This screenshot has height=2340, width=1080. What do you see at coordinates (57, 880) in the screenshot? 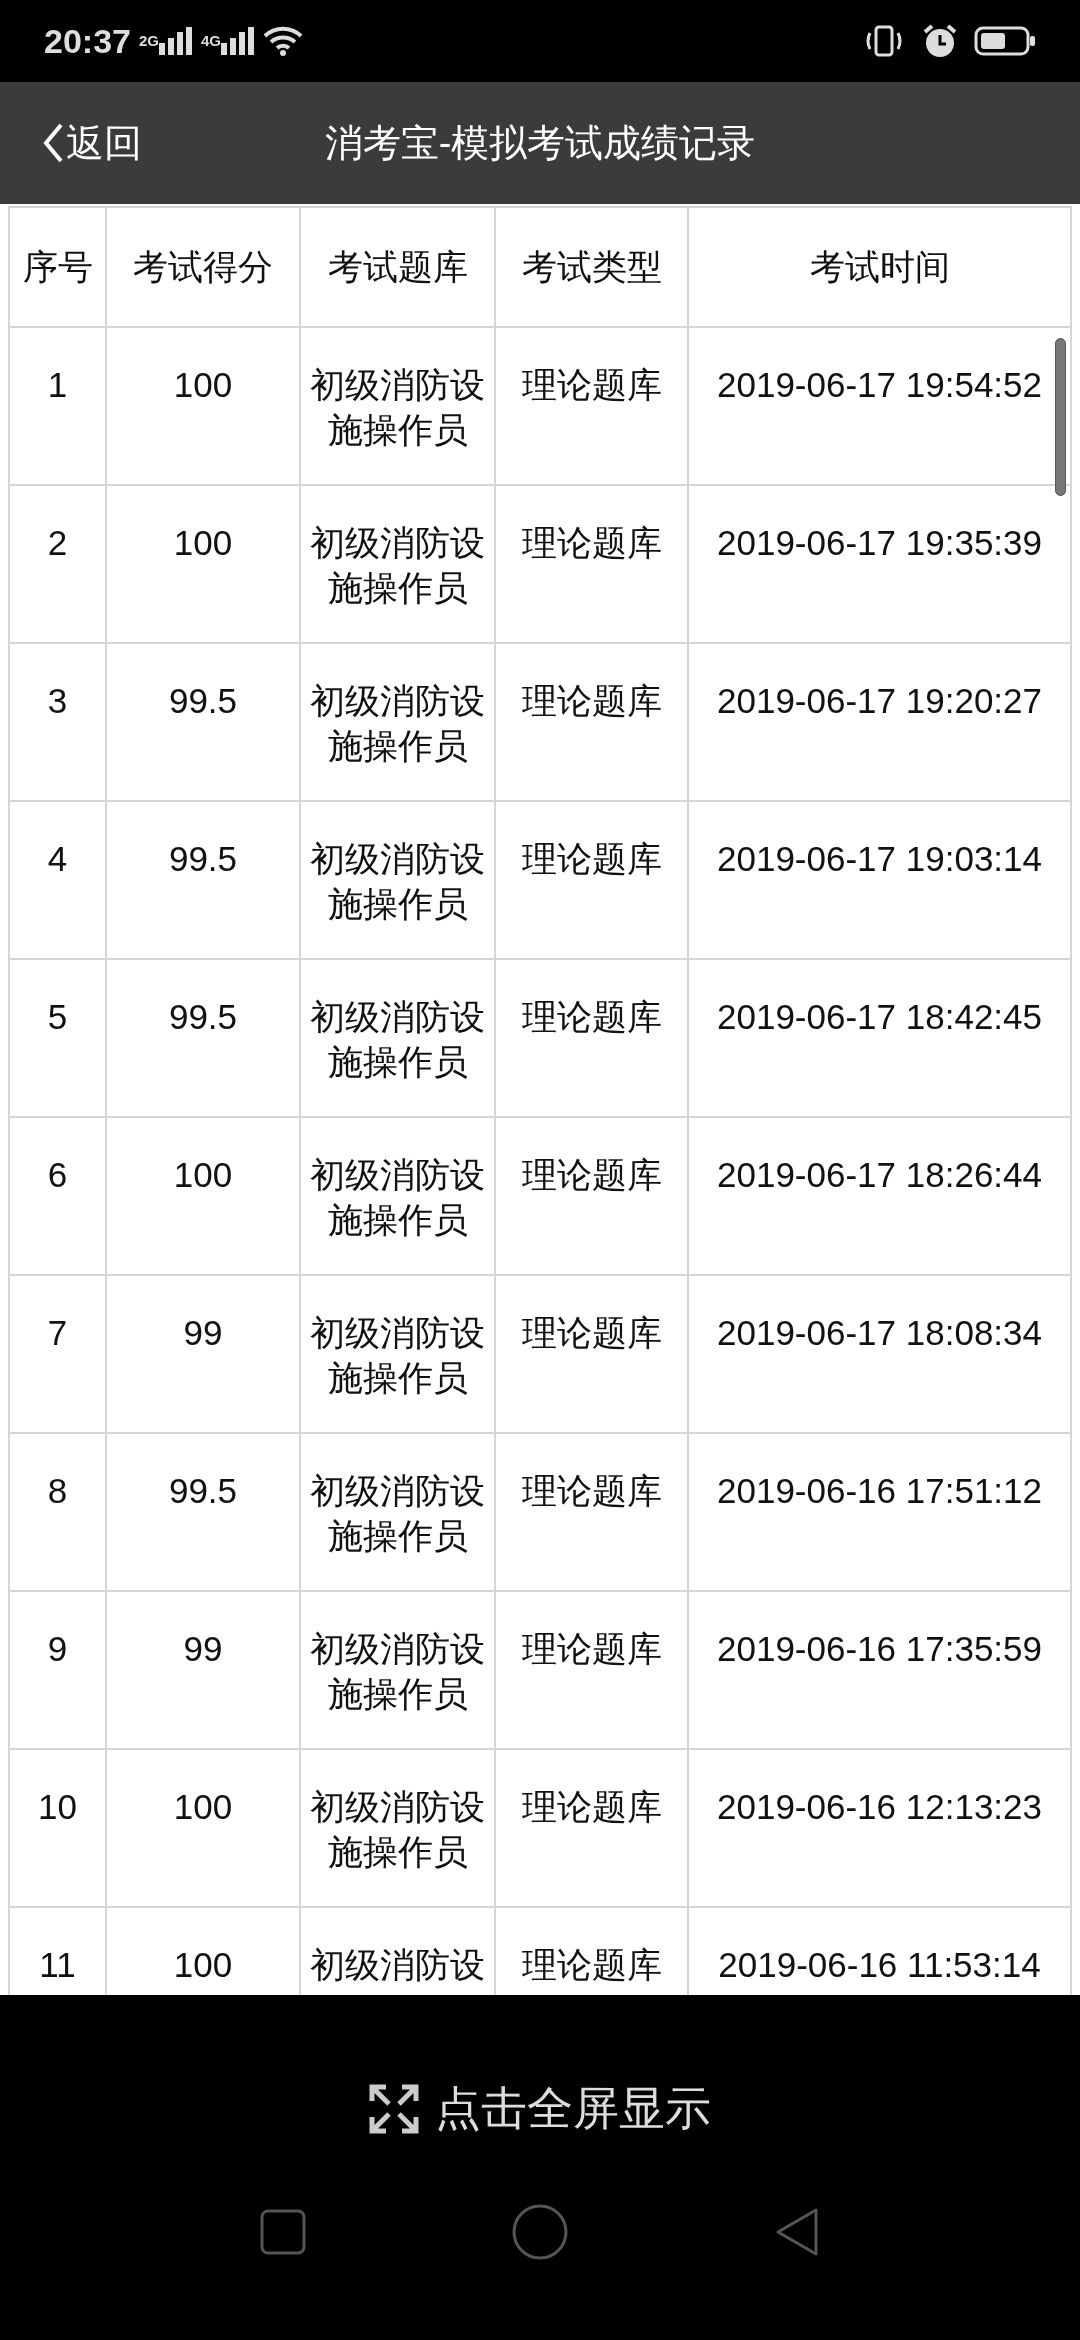
I see `table-cell: 4` at bounding box center [57, 880].